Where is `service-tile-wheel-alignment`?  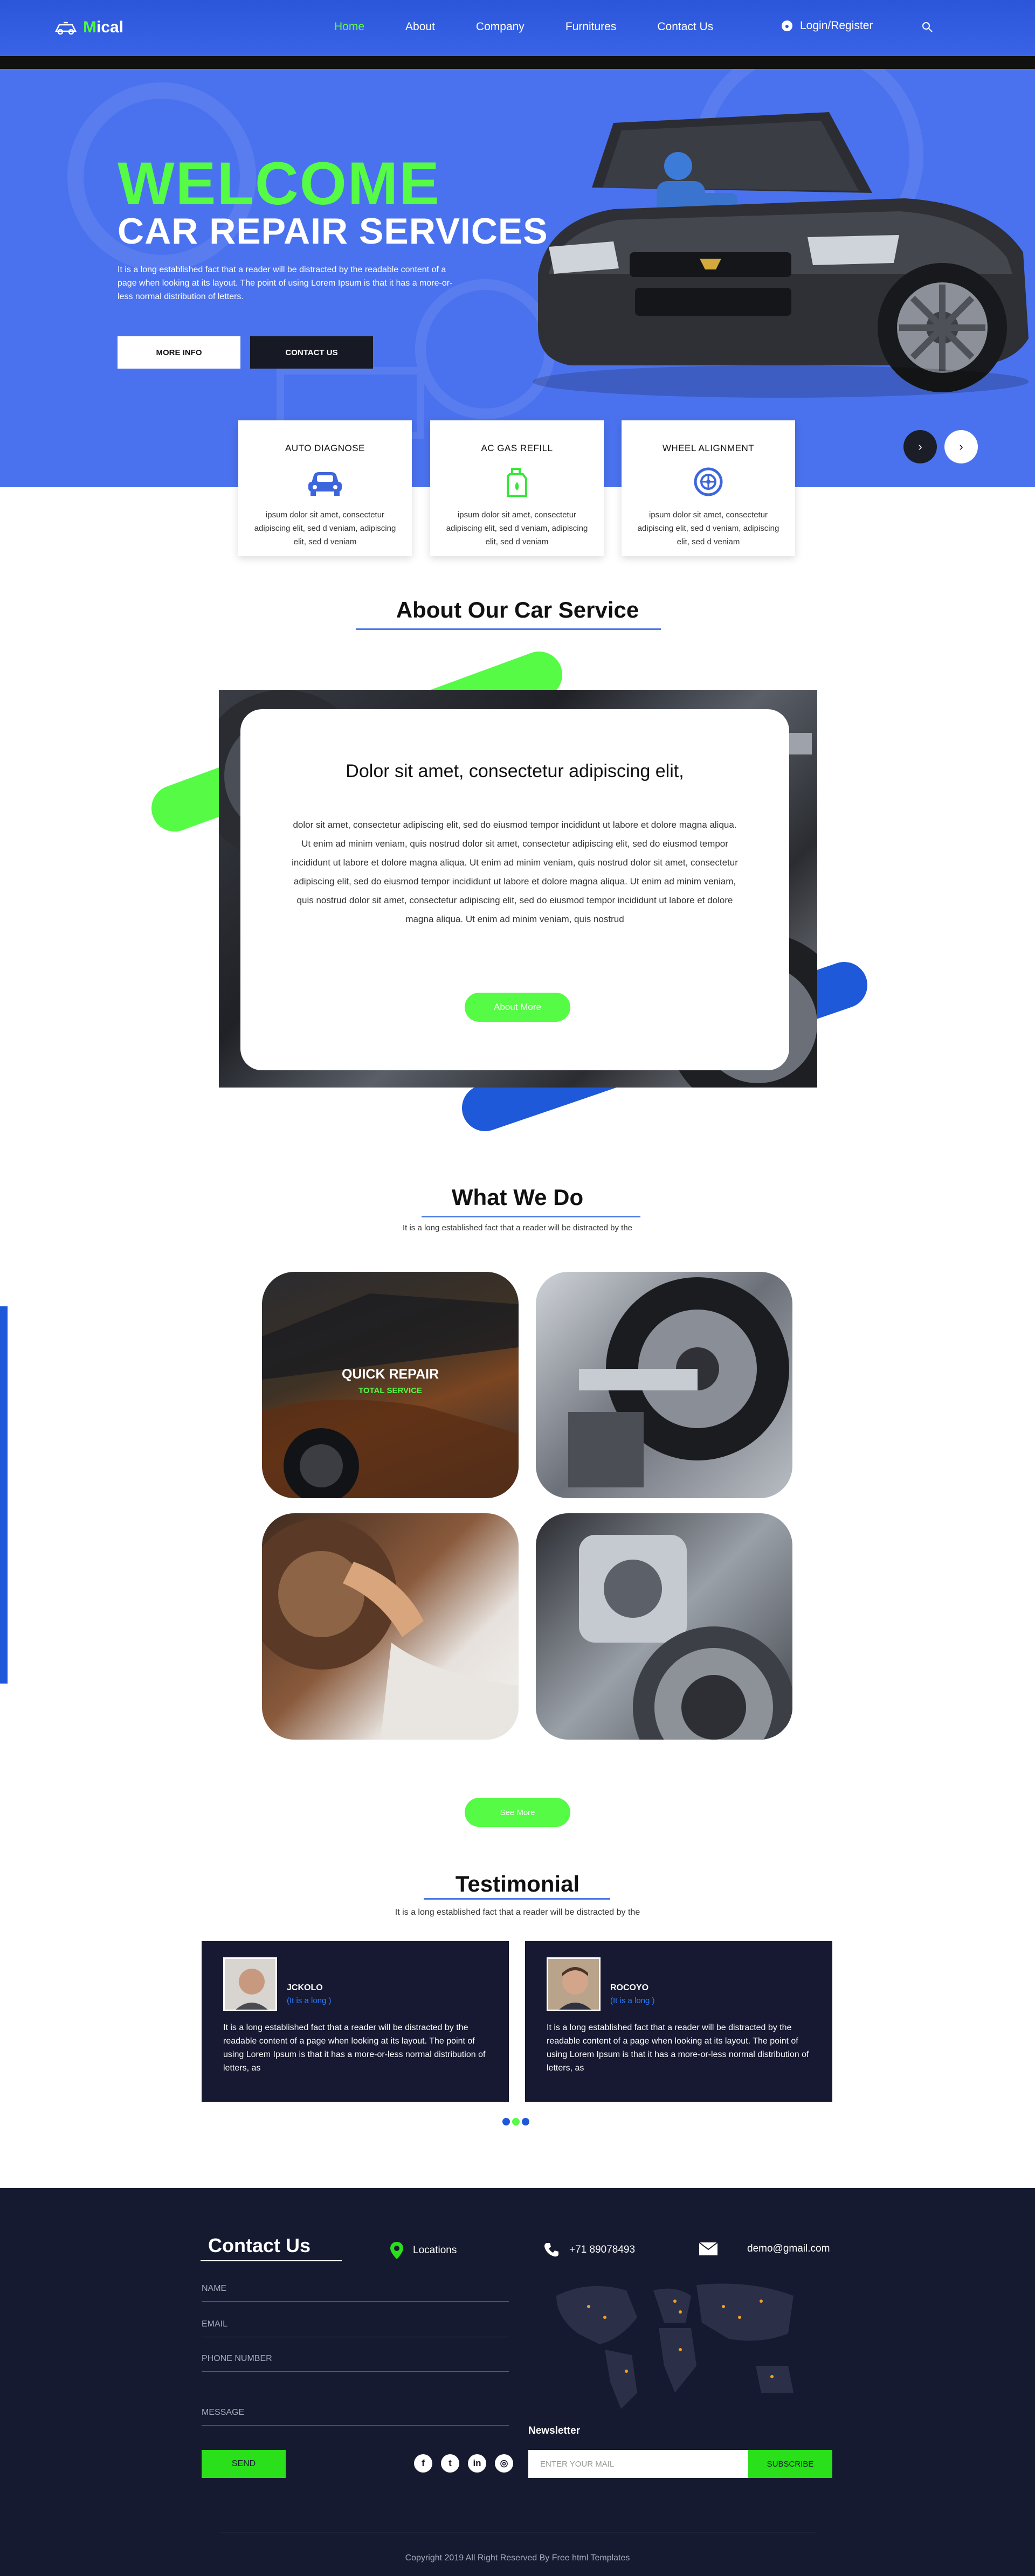
service-tile-wheel-alignment is located at coordinates (664, 1385).